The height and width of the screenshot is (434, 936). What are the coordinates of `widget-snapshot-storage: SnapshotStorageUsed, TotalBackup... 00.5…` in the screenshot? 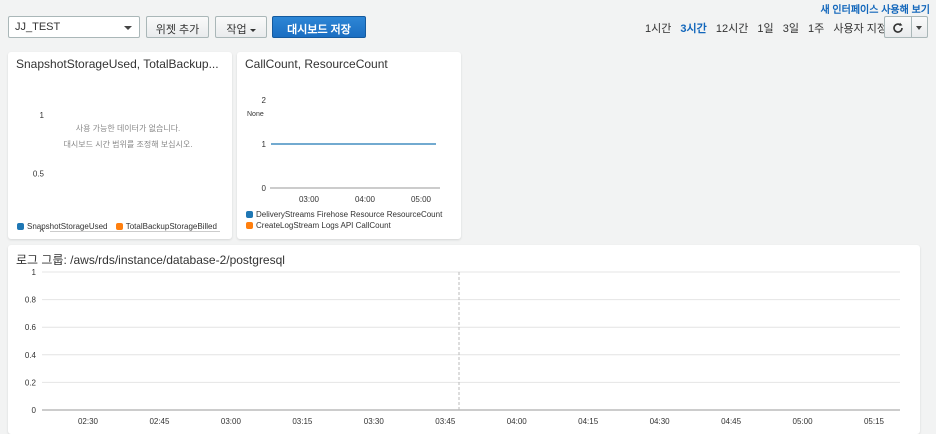 It's located at (120, 145).